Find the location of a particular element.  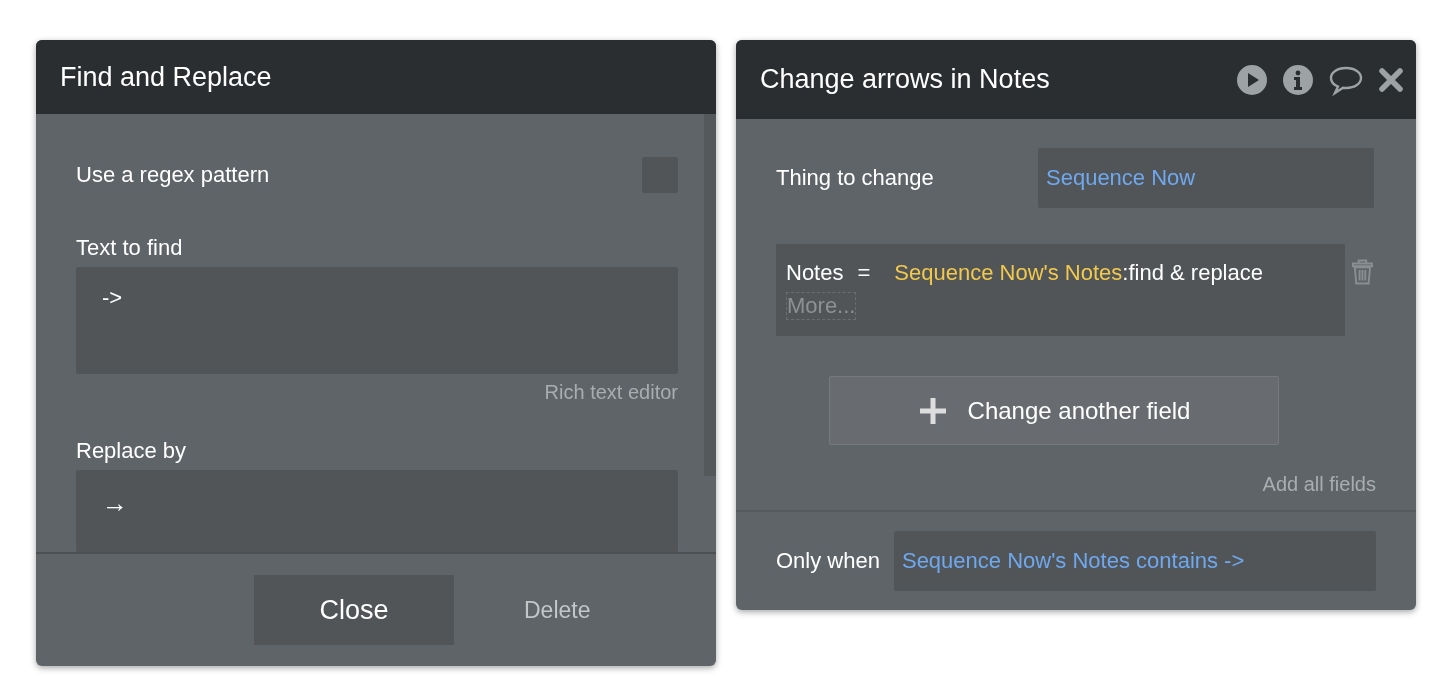

dialog-title: Find and Replace is located at coordinates (166, 77).